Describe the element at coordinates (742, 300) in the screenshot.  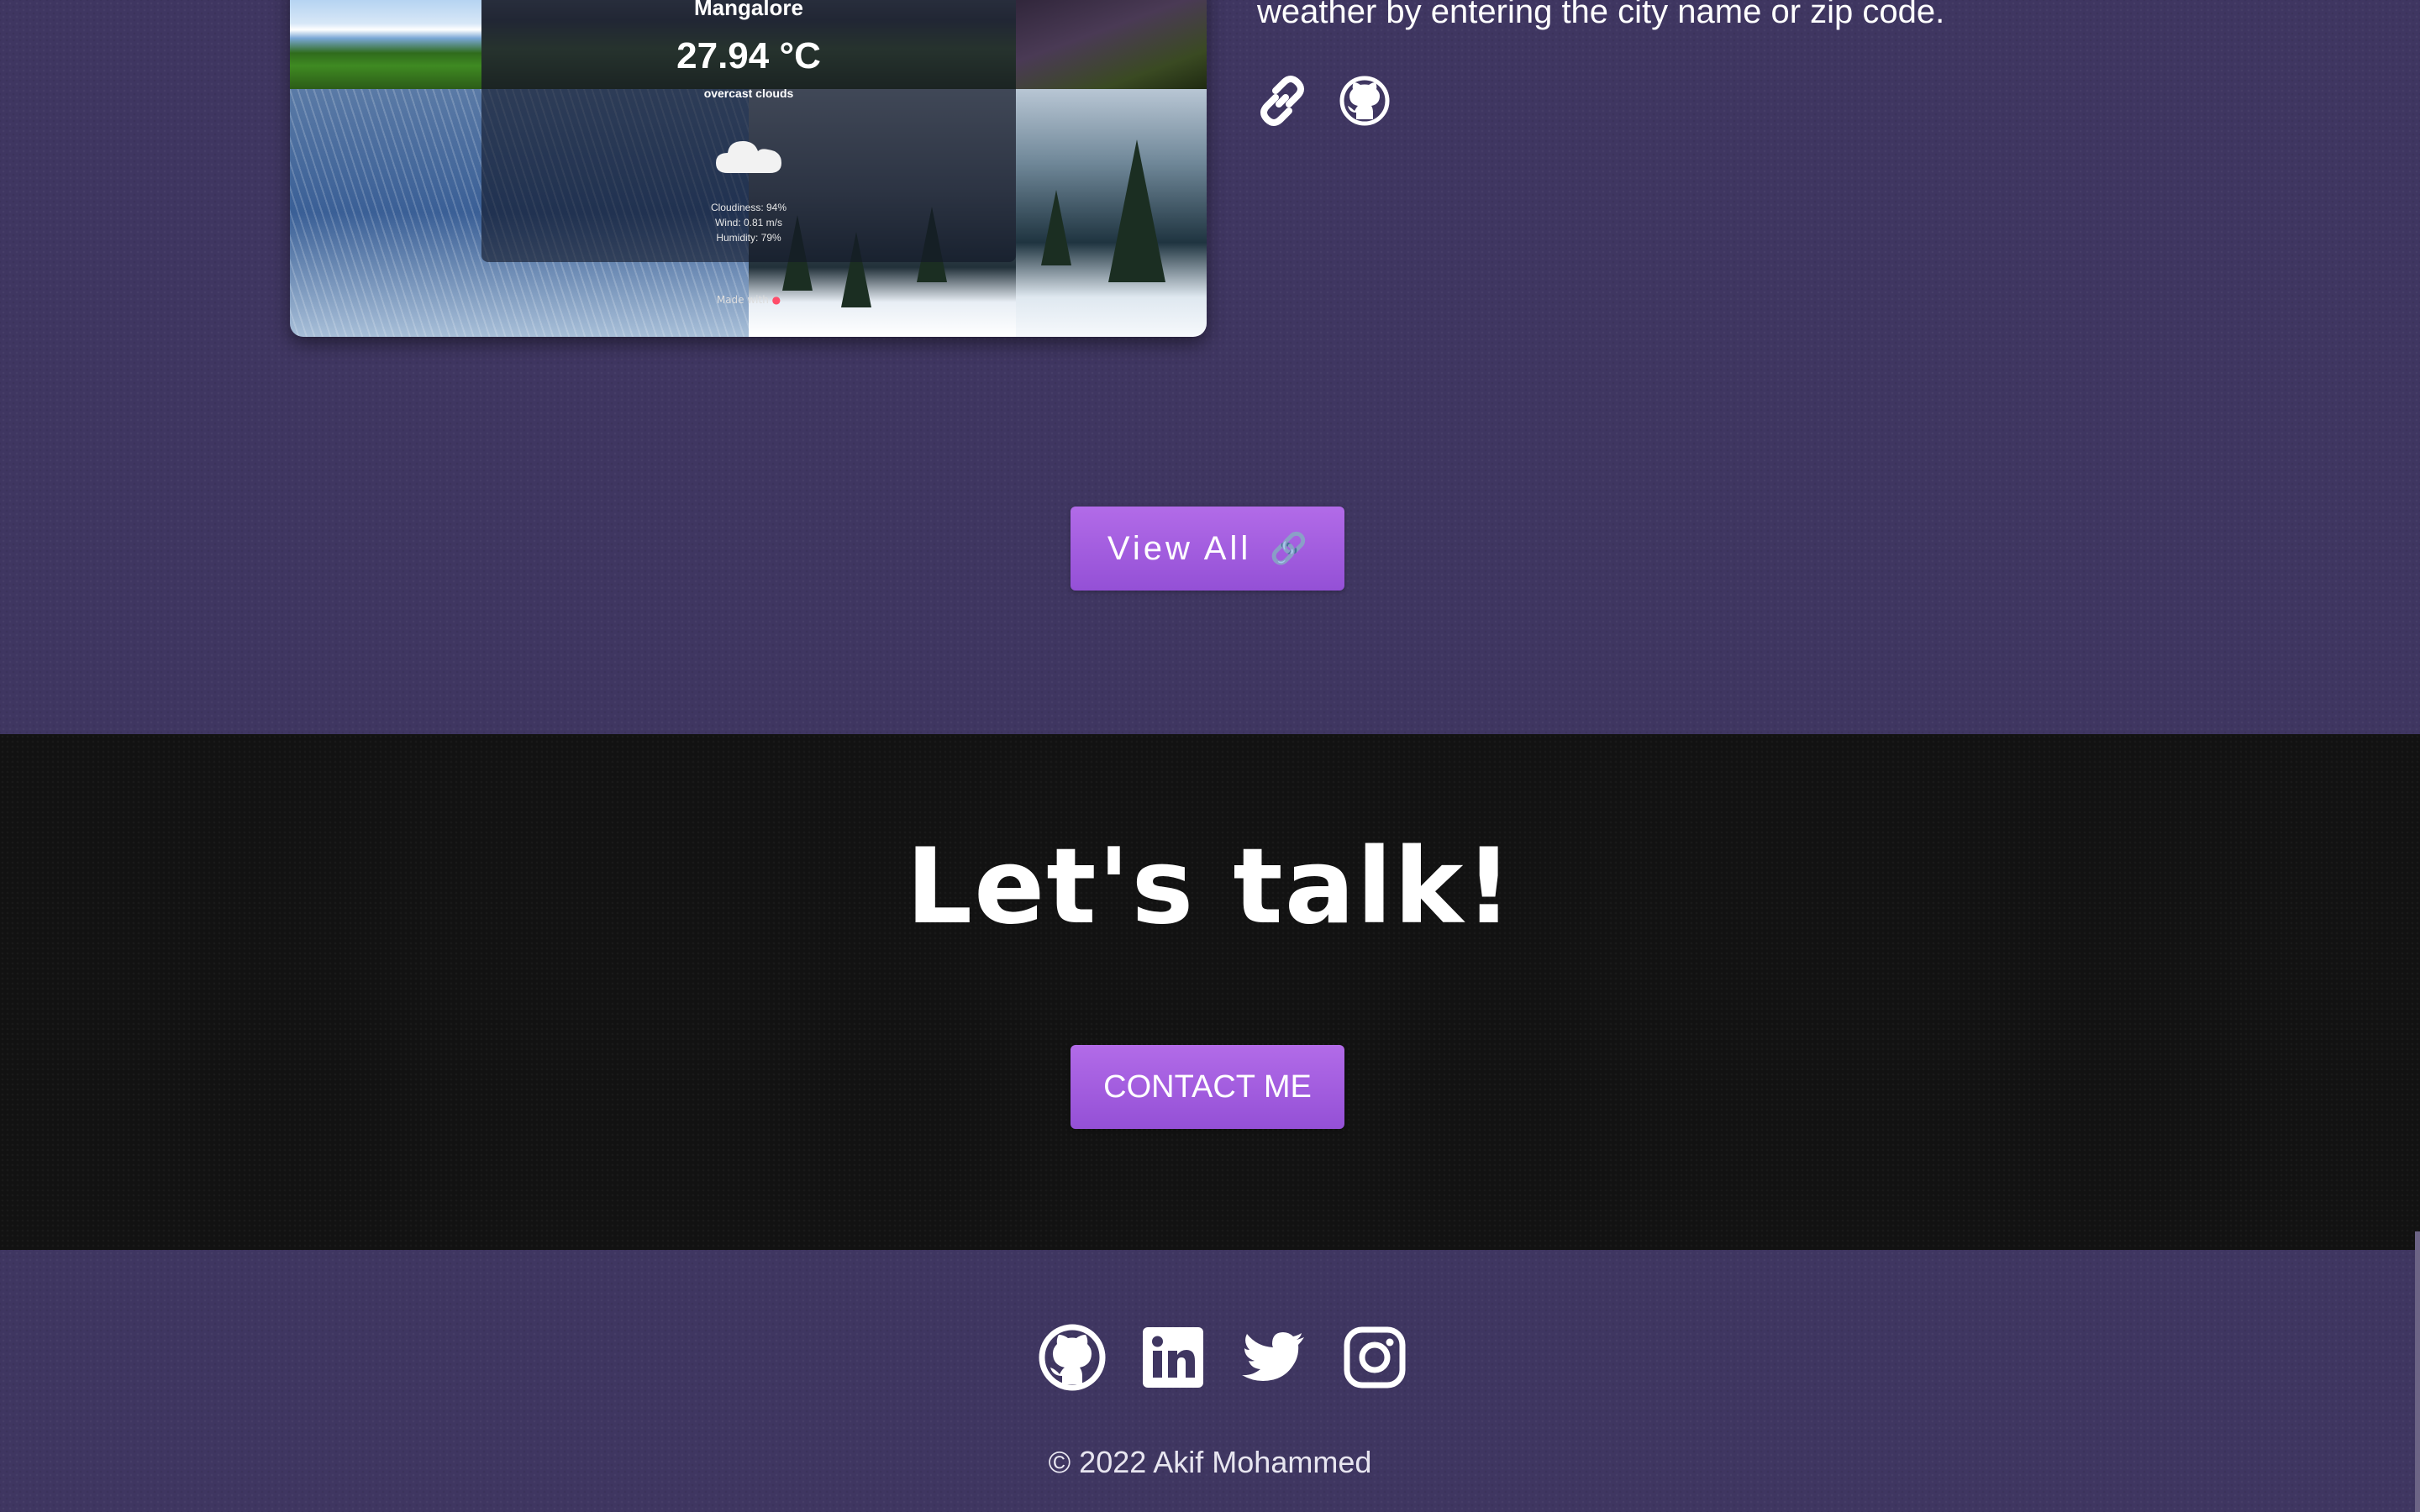
I see `weather-footer-prefix: Made with` at that location.